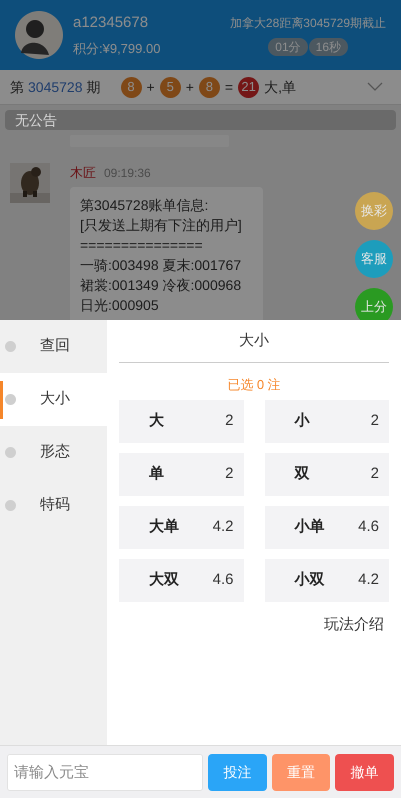 The width and height of the screenshot is (401, 798). What do you see at coordinates (308, 23) in the screenshot?
I see `countdown-label: 加拿大28距离3045729期截止` at bounding box center [308, 23].